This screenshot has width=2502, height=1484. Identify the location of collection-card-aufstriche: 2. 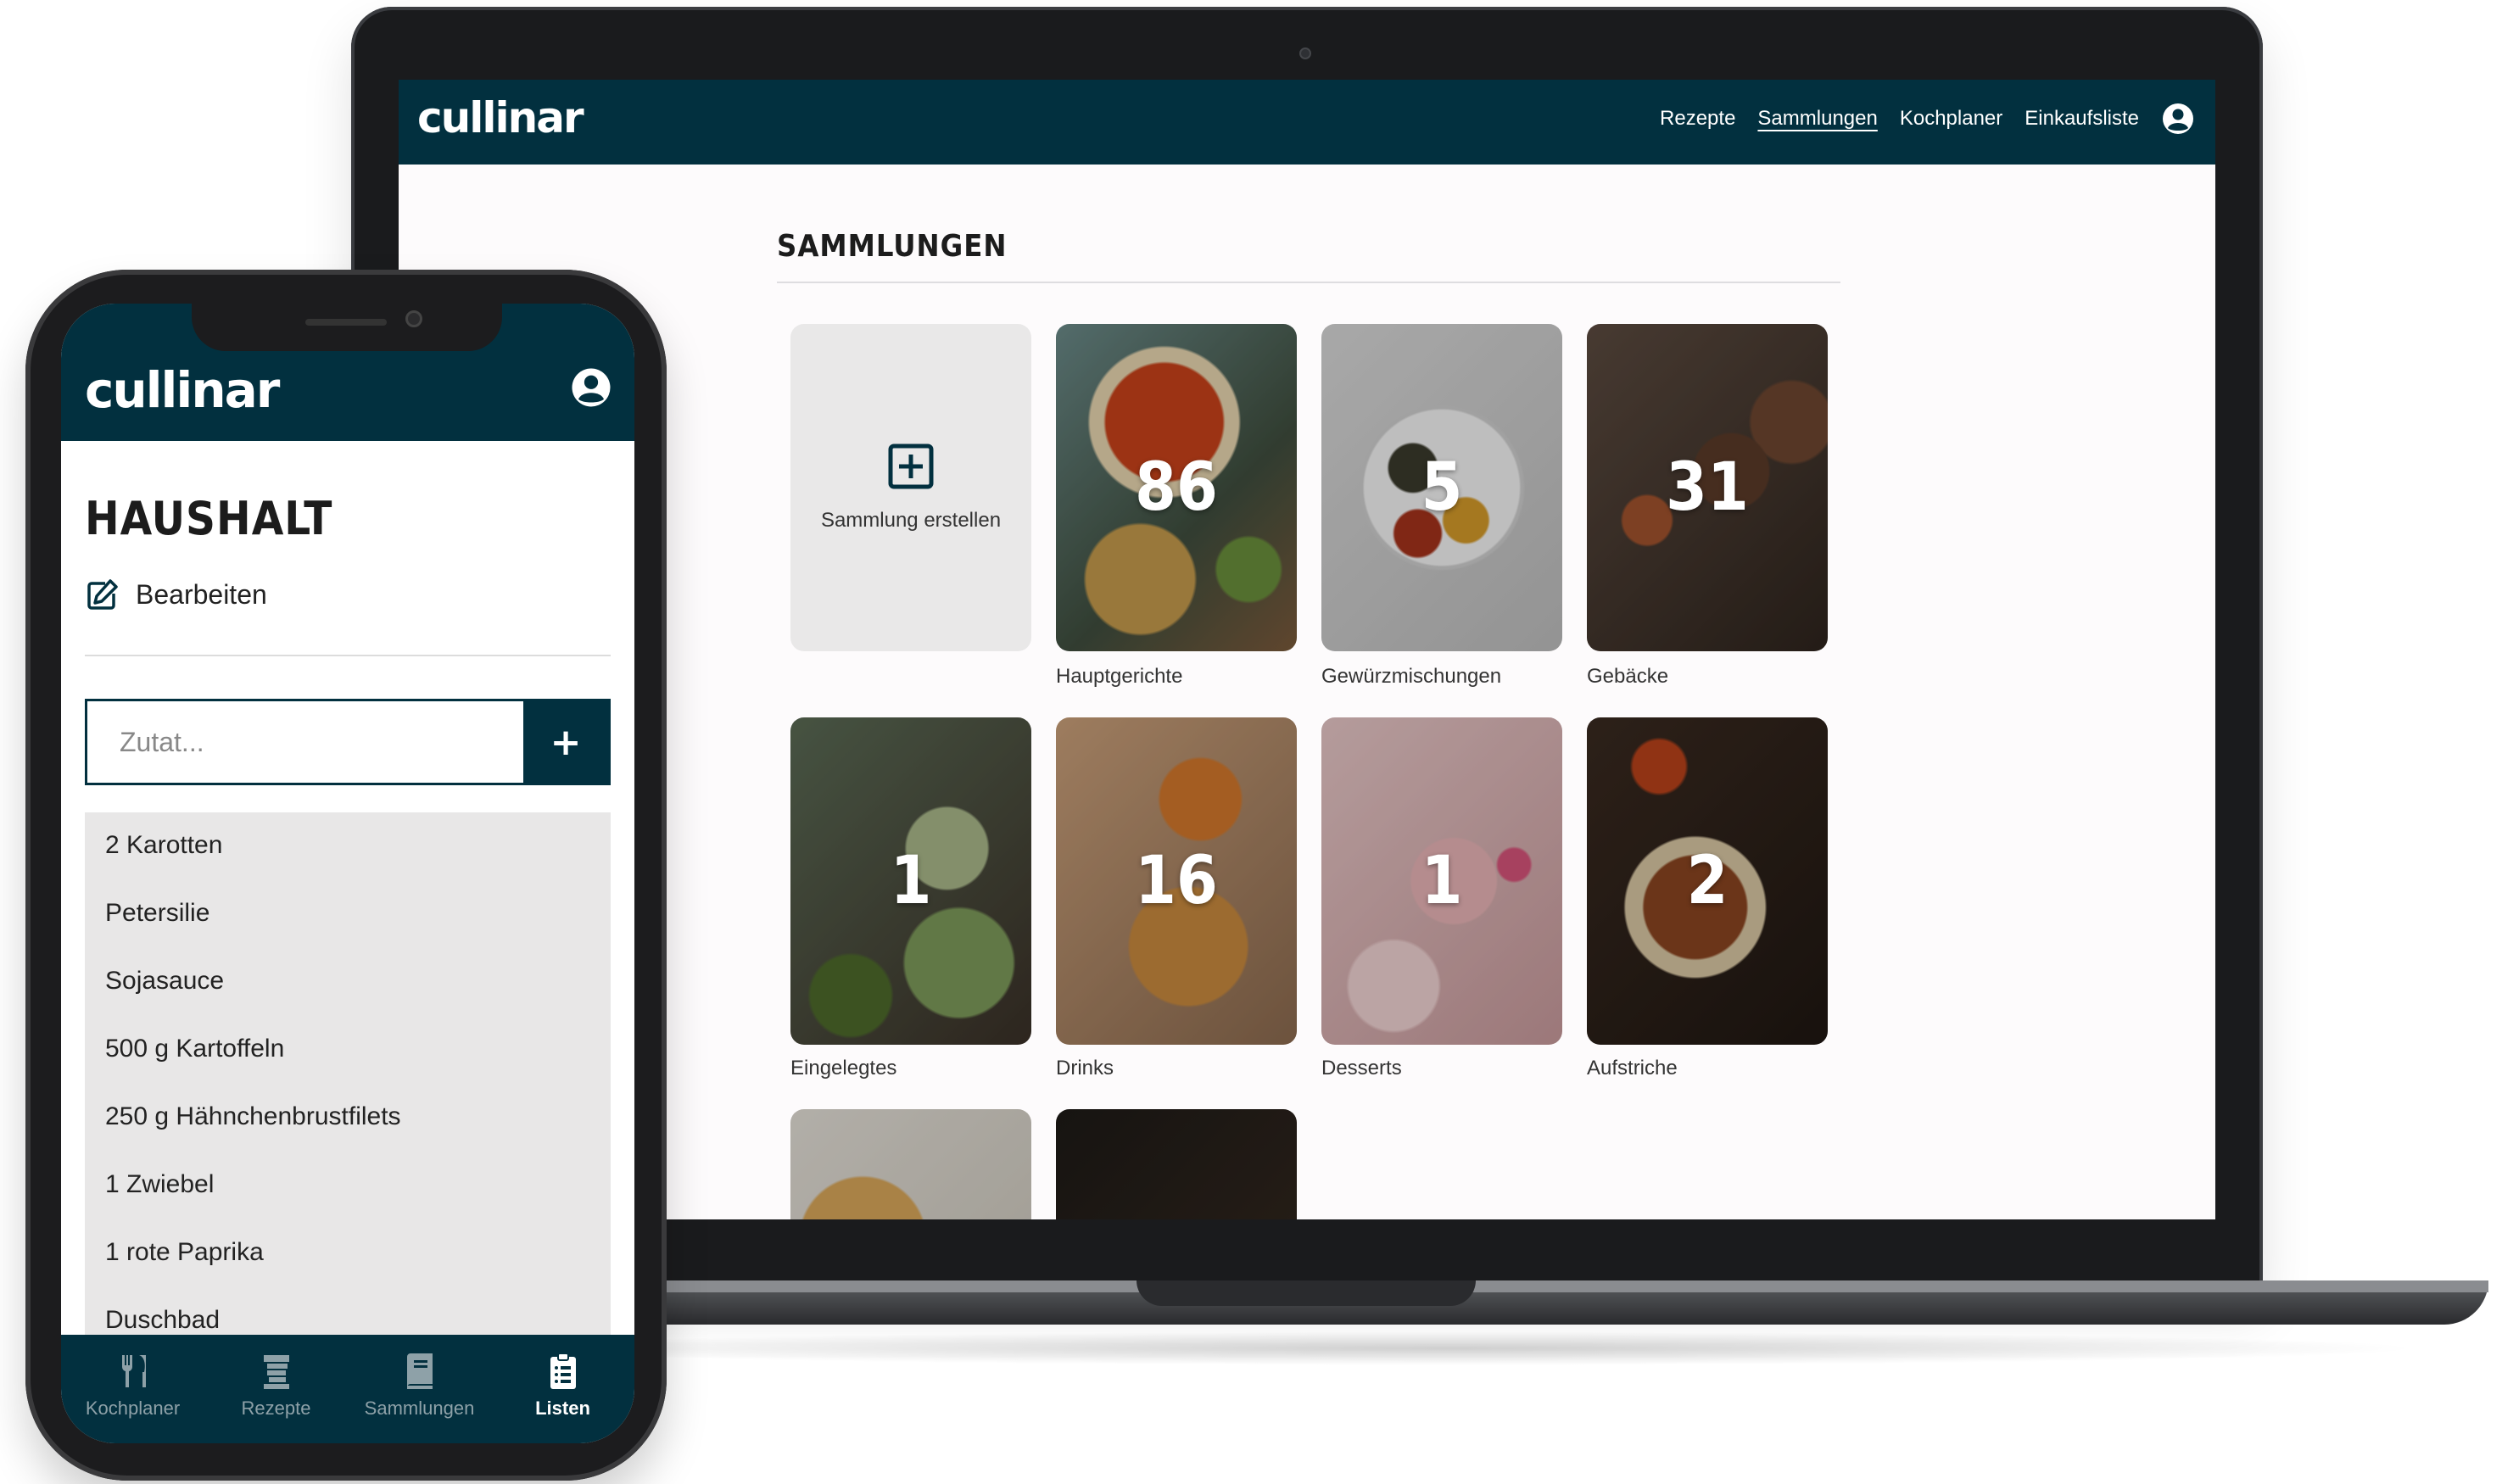
(1707, 881).